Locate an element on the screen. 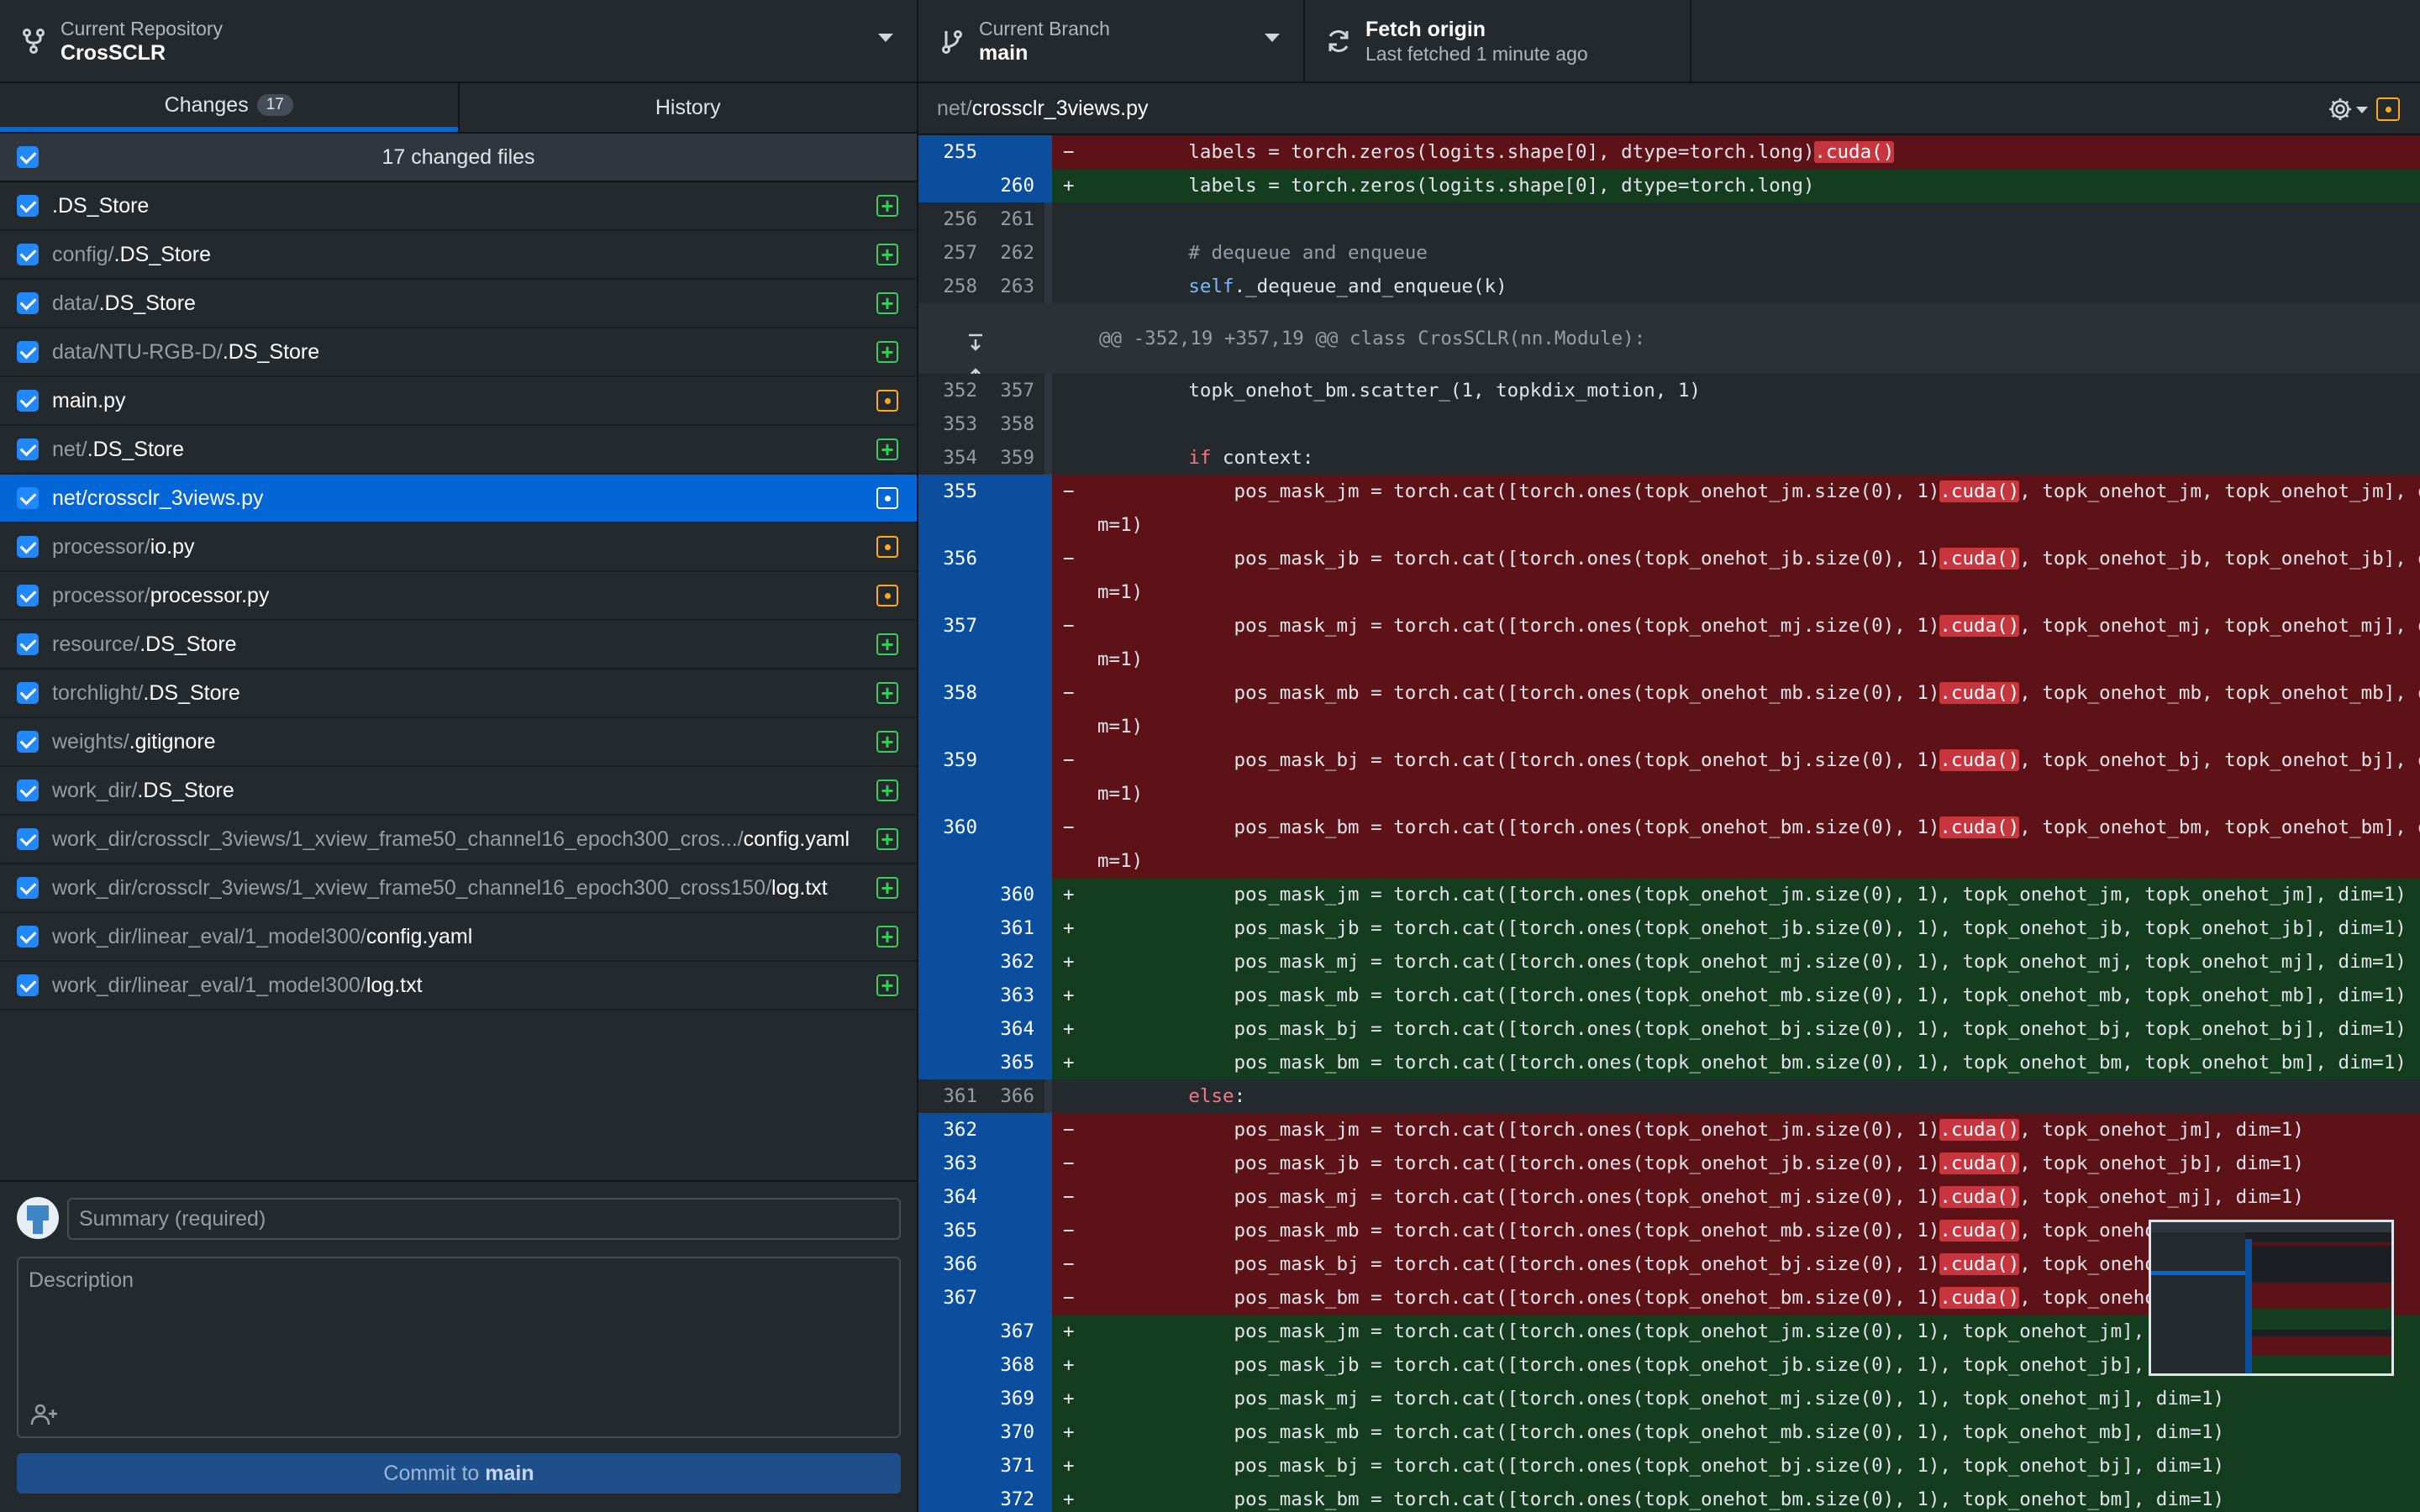 Image resolution: width=2420 pixels, height=1512 pixels. sidebar-tabs: Changes 17 History is located at coordinates (458, 108).